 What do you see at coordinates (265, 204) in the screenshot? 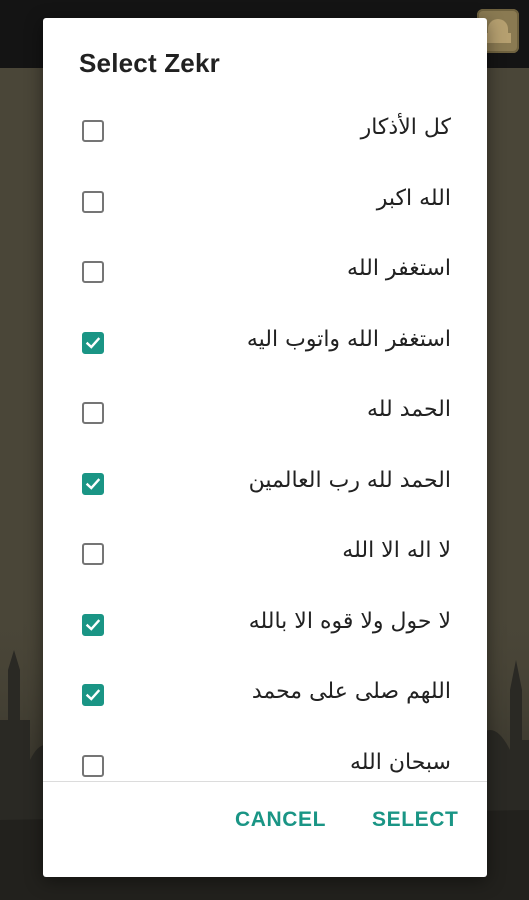
I see `zekr-list-item: الله اكبر` at bounding box center [265, 204].